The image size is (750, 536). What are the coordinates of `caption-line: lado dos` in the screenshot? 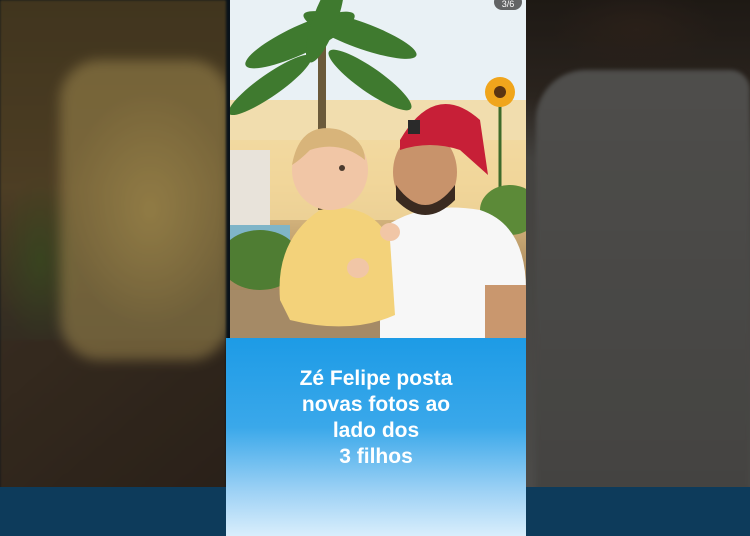 It's located at (376, 430).